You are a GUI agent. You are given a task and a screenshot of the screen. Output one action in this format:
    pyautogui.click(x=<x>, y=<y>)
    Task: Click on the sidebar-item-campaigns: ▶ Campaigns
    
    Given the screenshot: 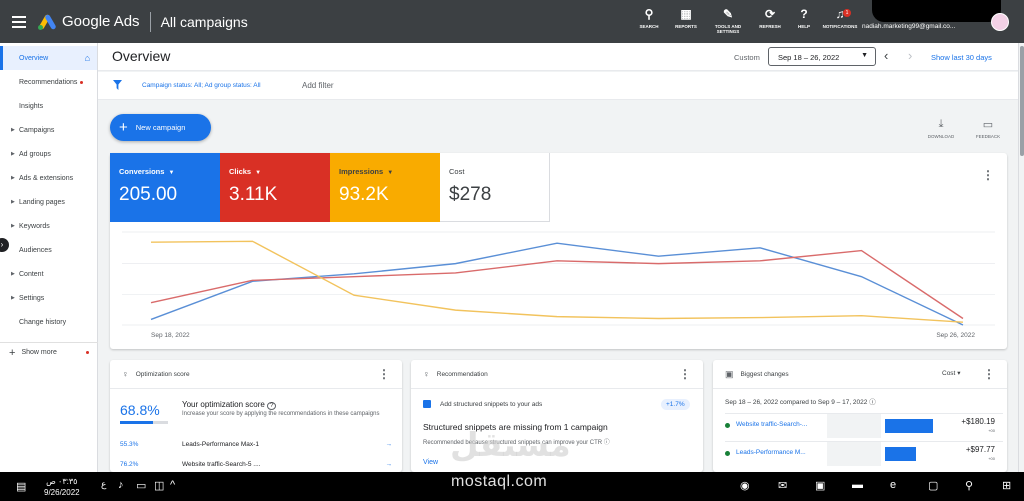 What is the action you would take?
    pyautogui.click(x=48, y=130)
    